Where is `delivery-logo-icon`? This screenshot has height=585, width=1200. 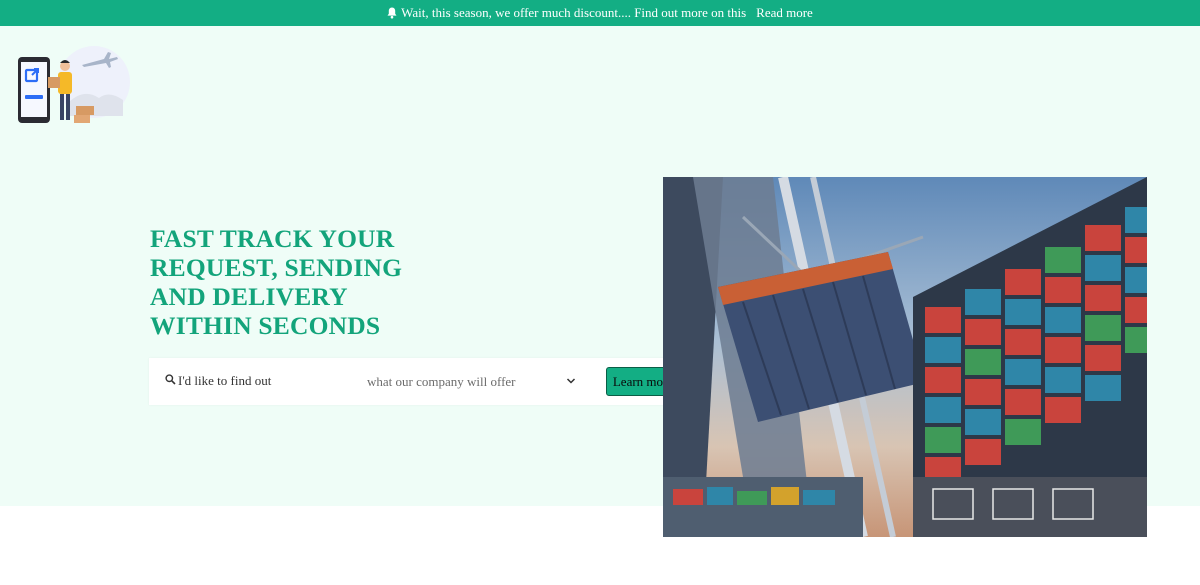
delivery-logo-icon is located at coordinates (73, 83).